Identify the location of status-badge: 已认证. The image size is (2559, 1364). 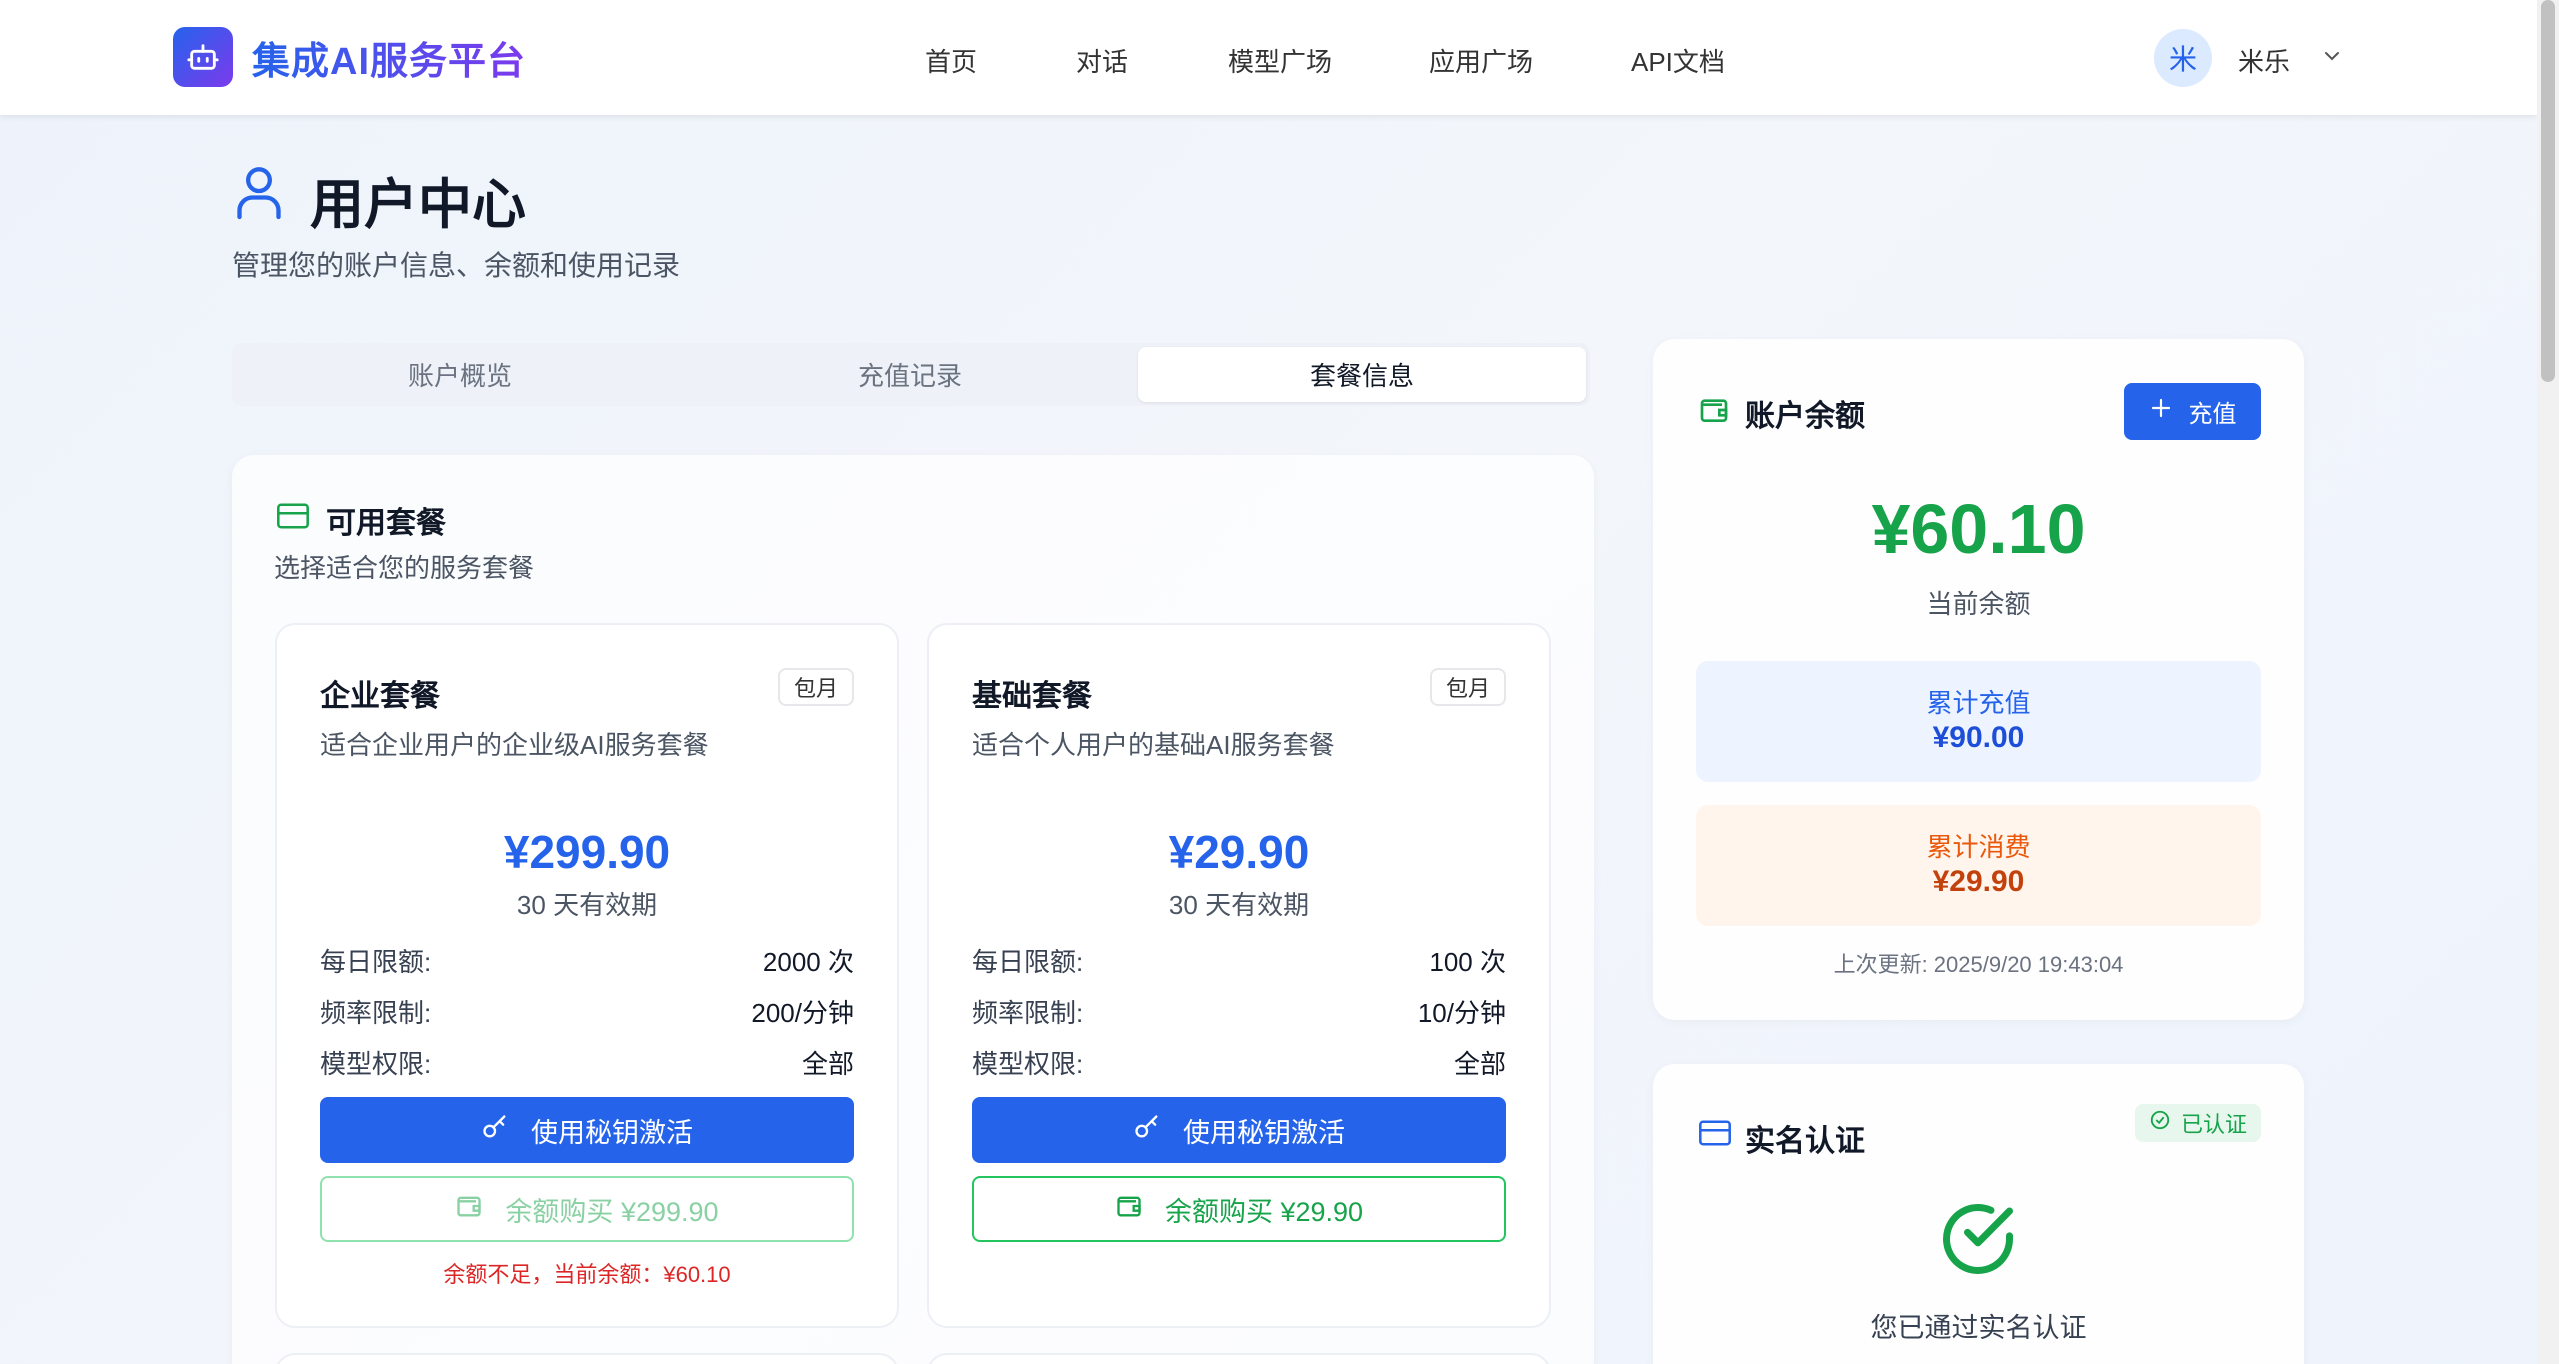
(2197, 1123).